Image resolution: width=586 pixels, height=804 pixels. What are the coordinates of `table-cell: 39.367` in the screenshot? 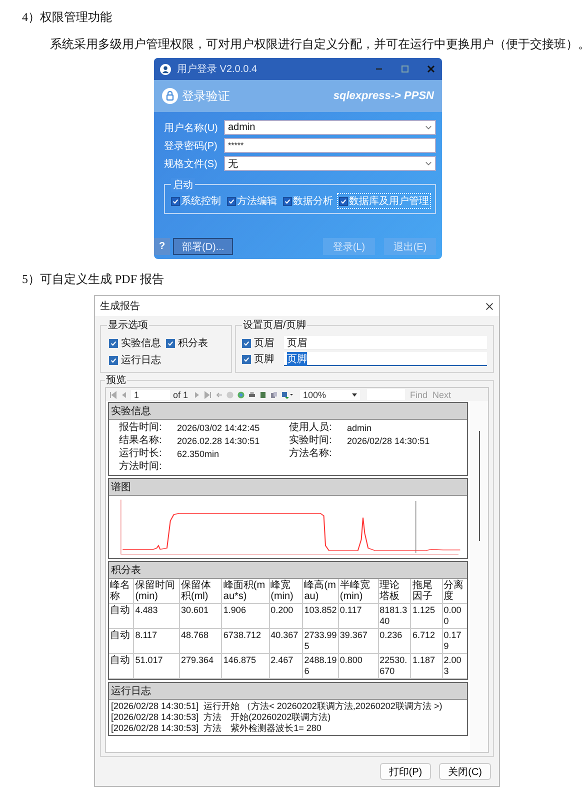 It's located at (358, 641).